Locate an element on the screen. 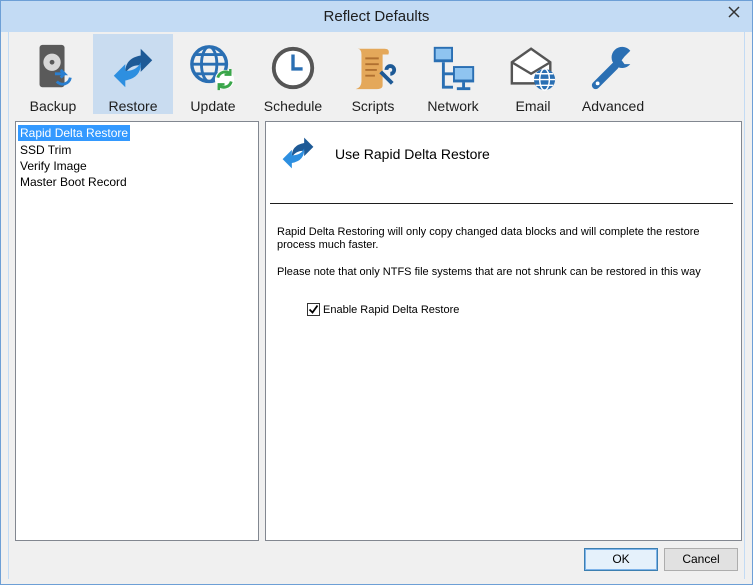  tab-network: Network is located at coordinates (453, 74).